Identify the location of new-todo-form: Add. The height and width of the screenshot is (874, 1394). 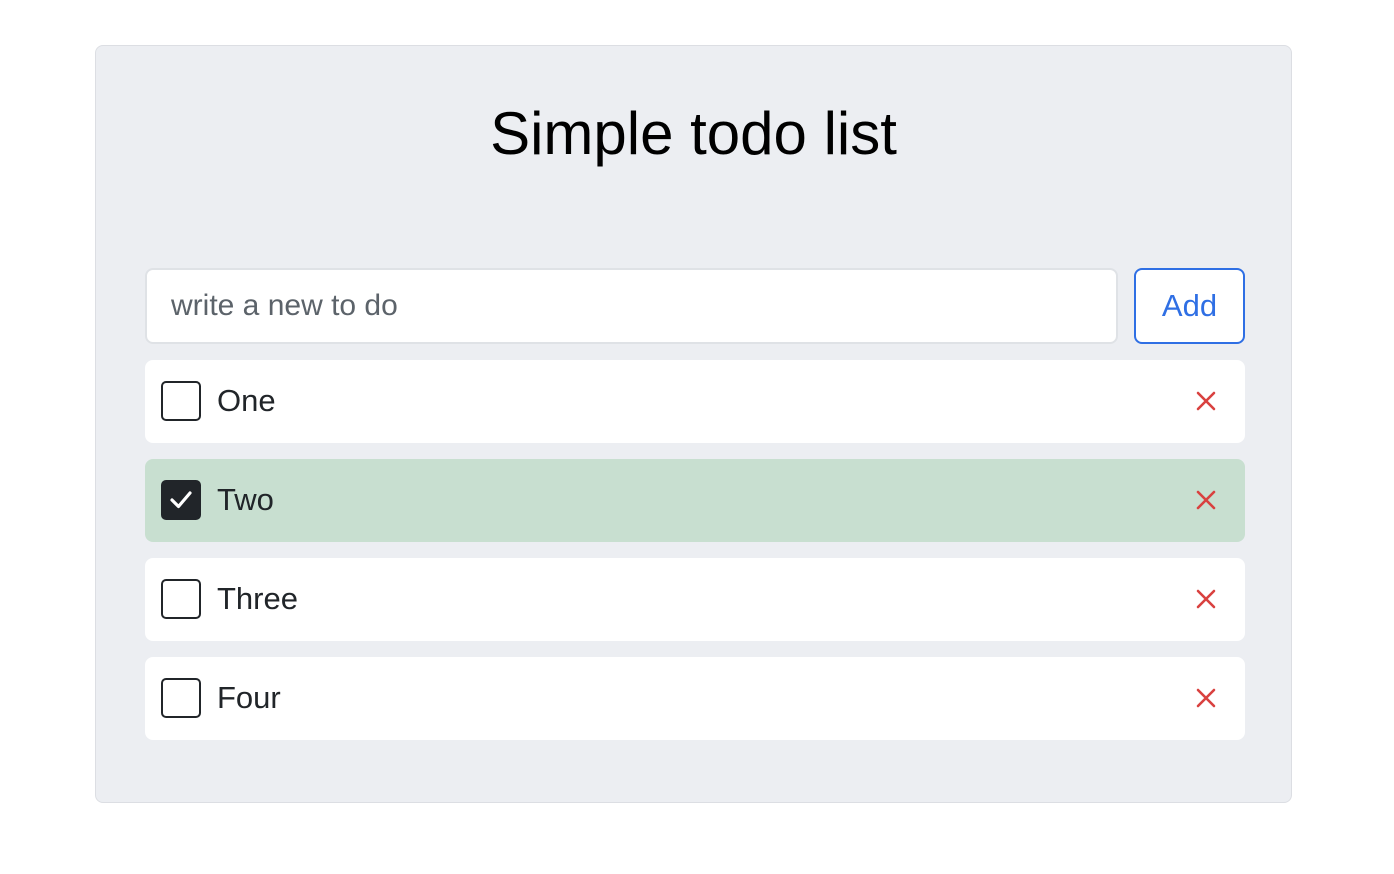
(695, 306).